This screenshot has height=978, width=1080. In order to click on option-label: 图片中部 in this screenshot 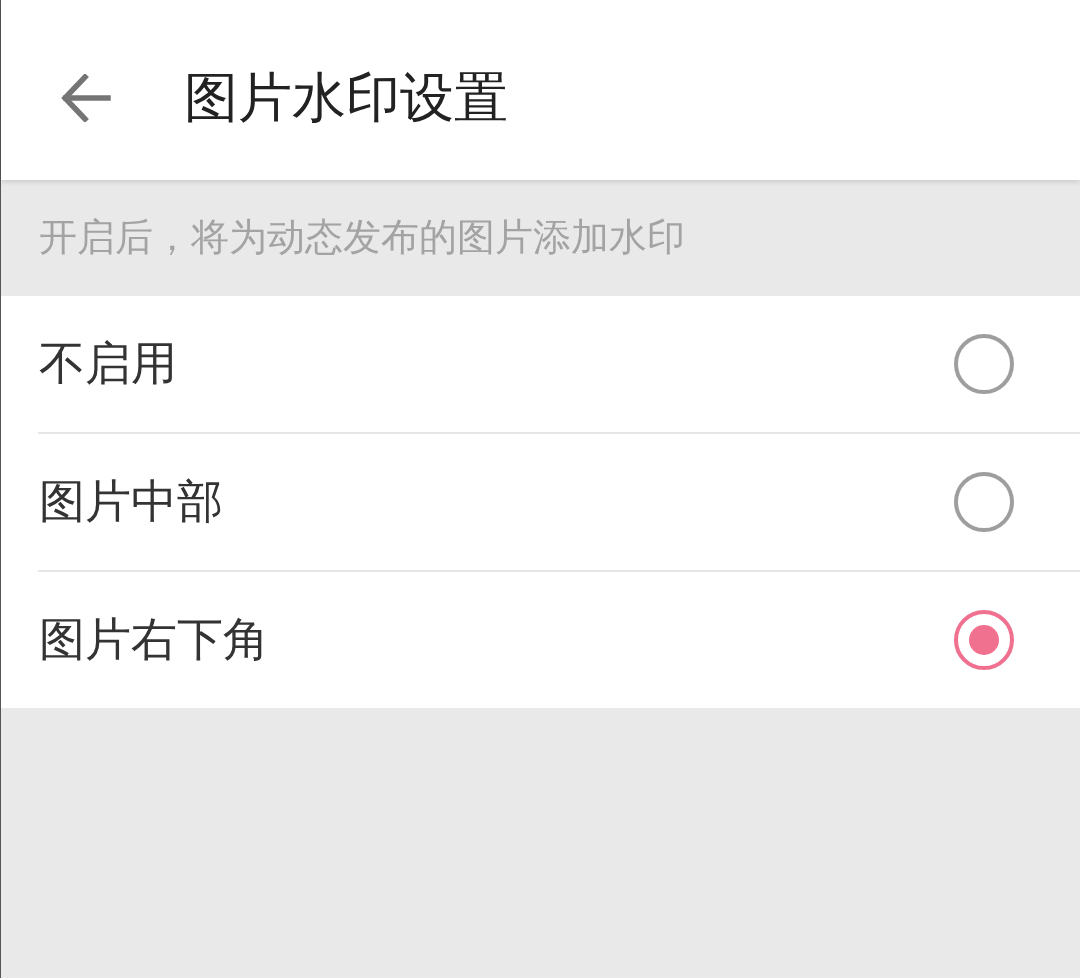, I will do `click(131, 502)`.